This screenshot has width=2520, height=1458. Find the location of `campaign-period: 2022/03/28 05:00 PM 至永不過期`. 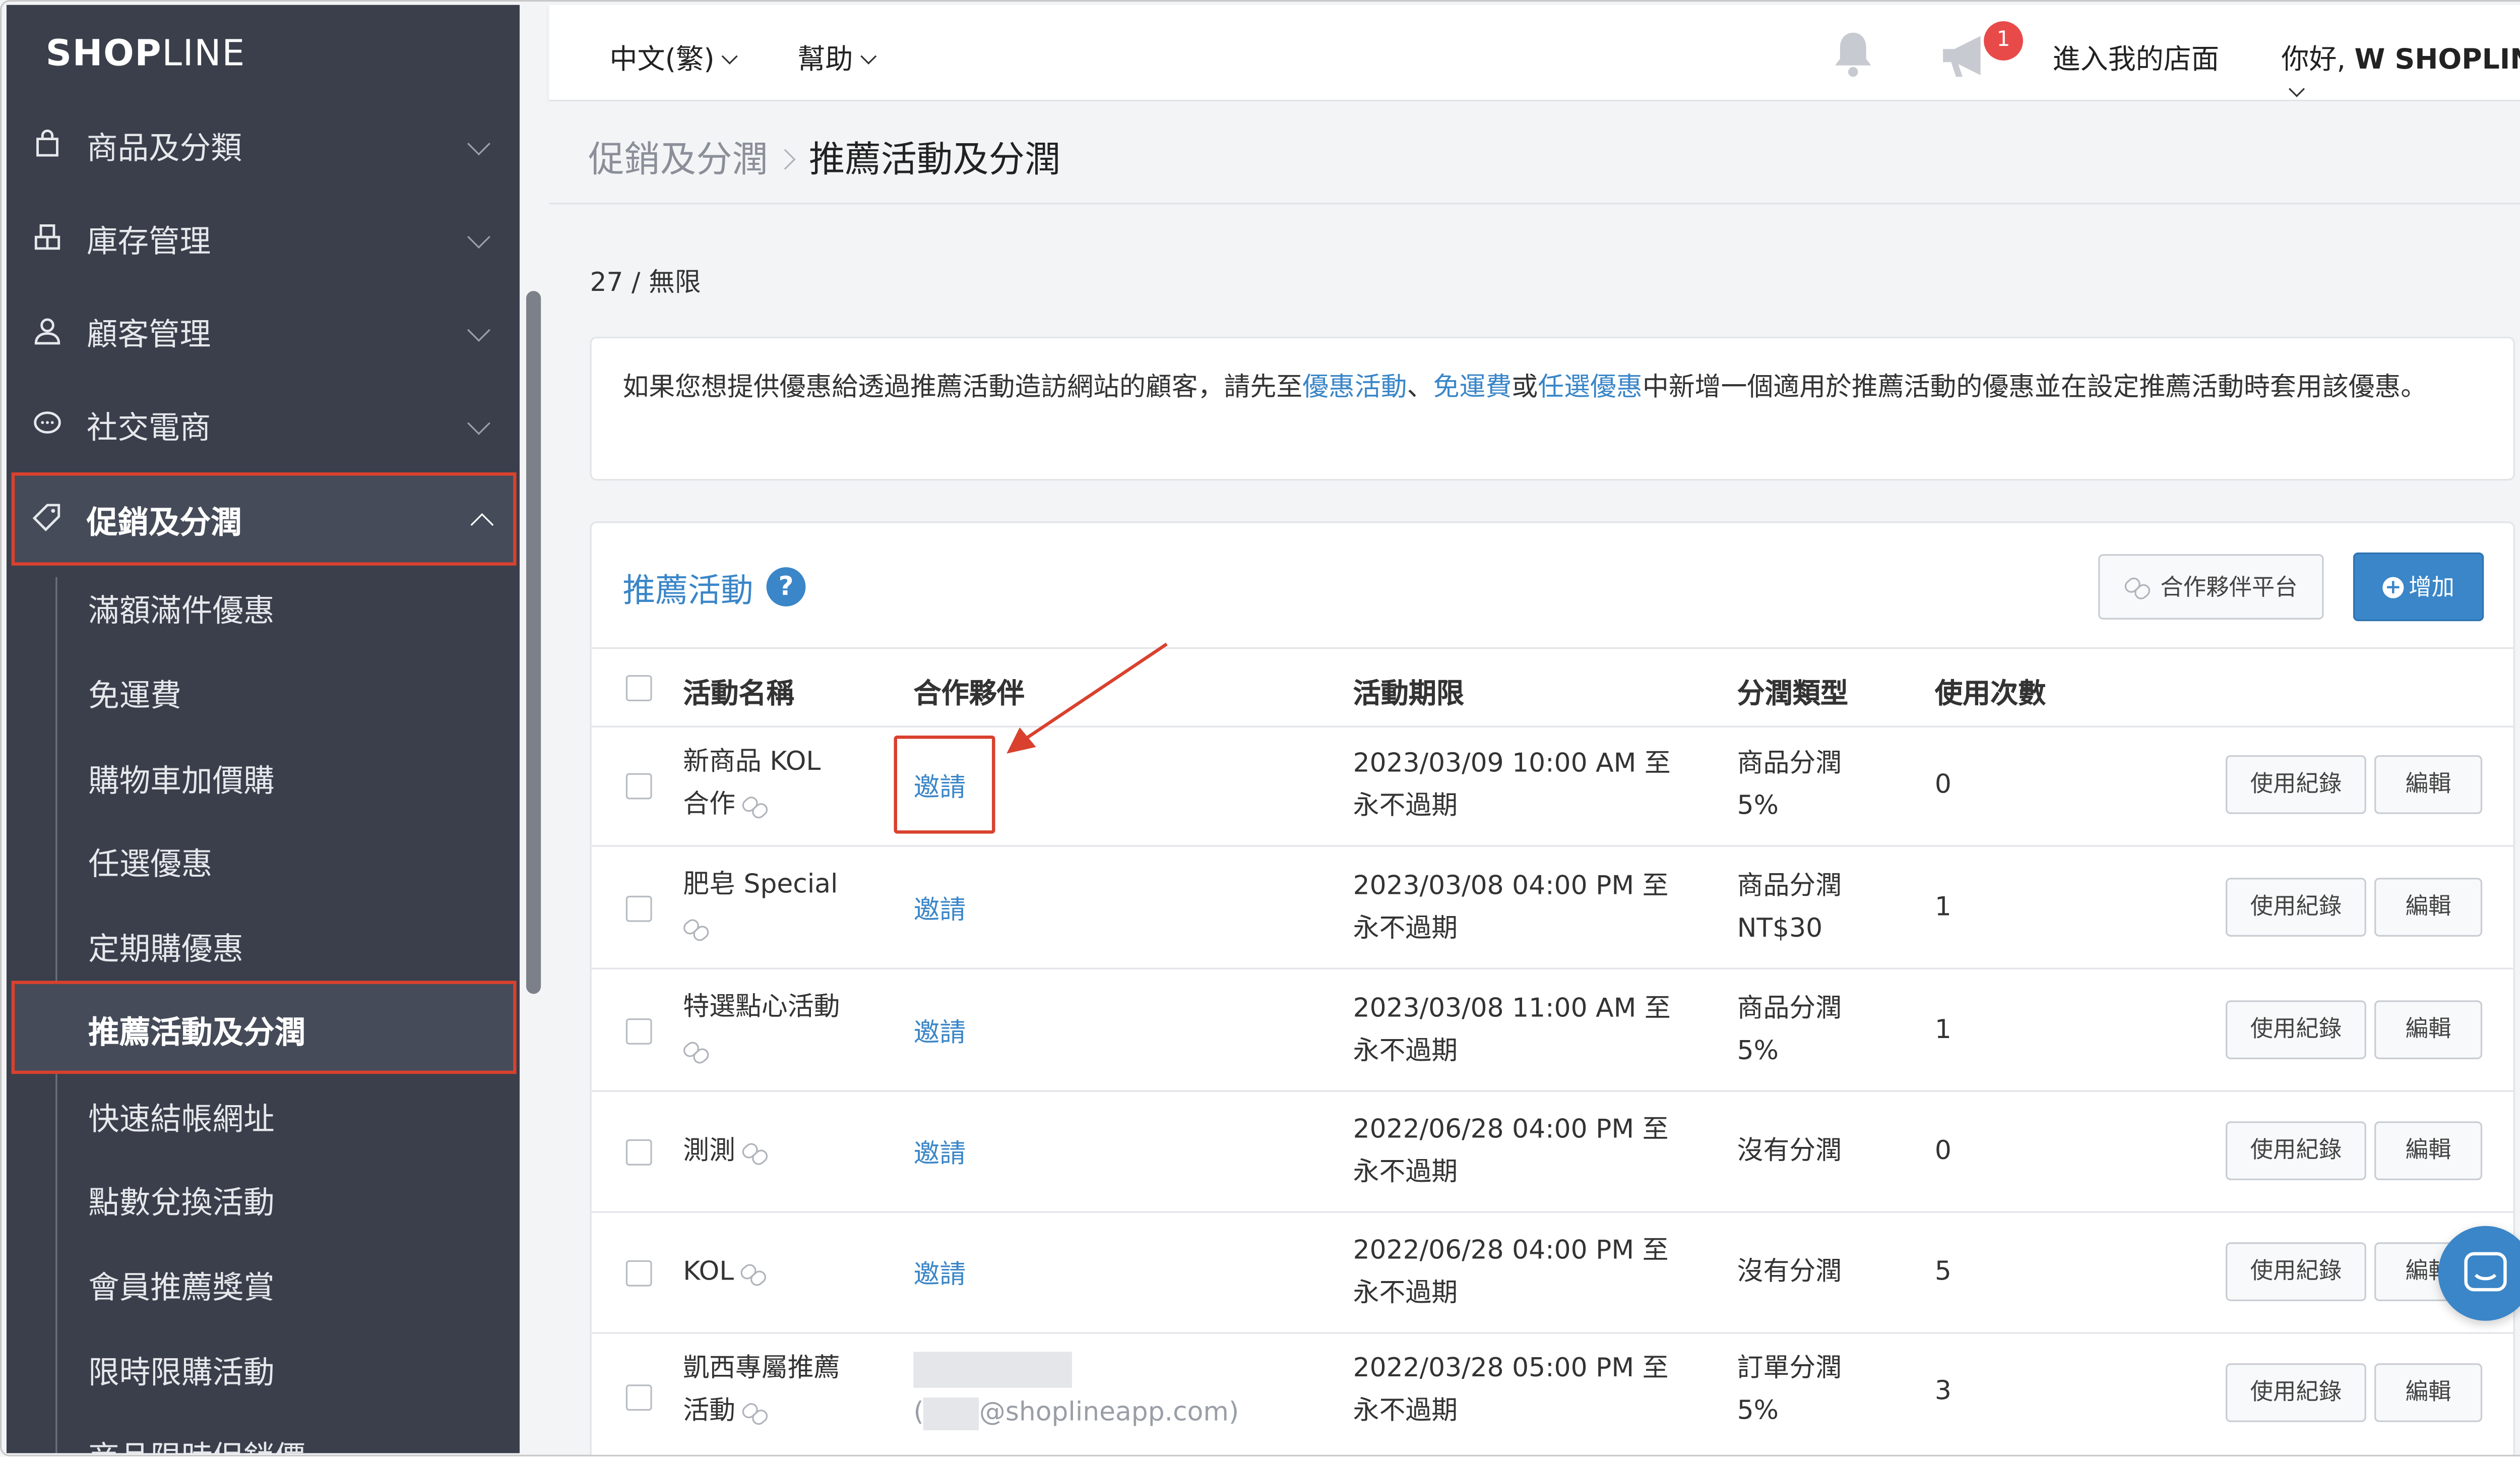

campaign-period: 2022/03/28 05:00 PM 至永不過期 is located at coordinates (1511, 1389).